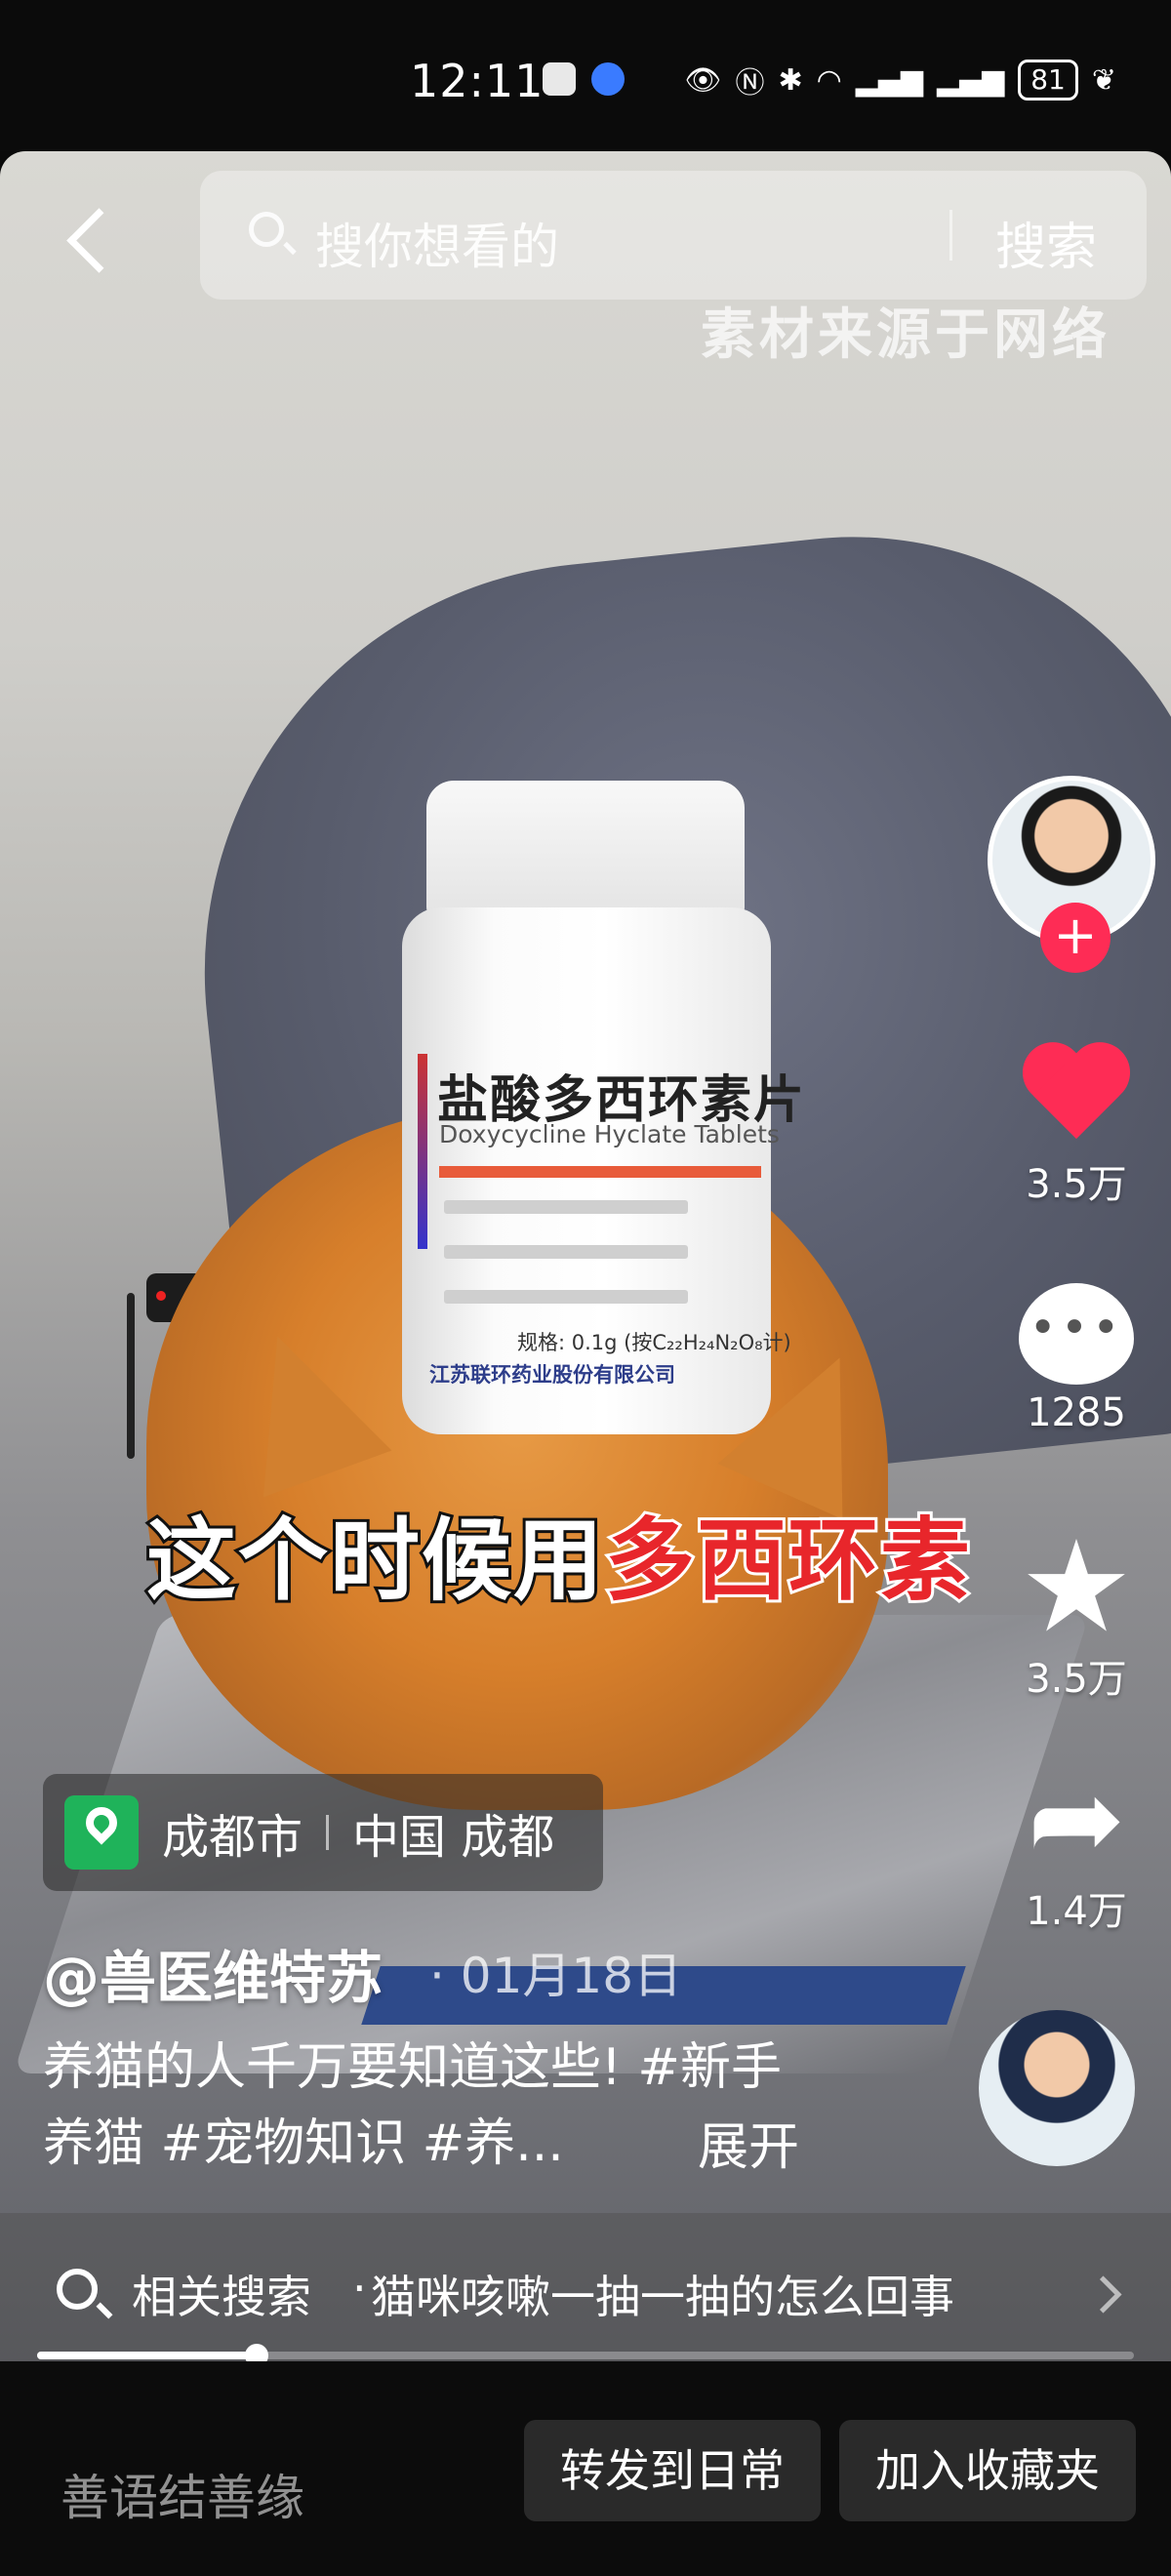  Describe the element at coordinates (654, 1342) in the screenshot. I see `bottle-spec: 规格: 0.1g (按C₂₂H₂₄N₂O₈计)` at that location.